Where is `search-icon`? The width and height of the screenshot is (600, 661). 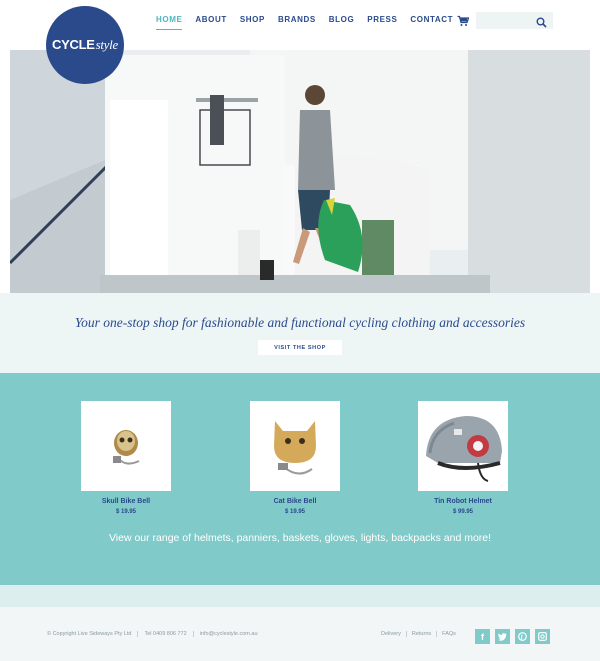 search-icon is located at coordinates (541, 21).